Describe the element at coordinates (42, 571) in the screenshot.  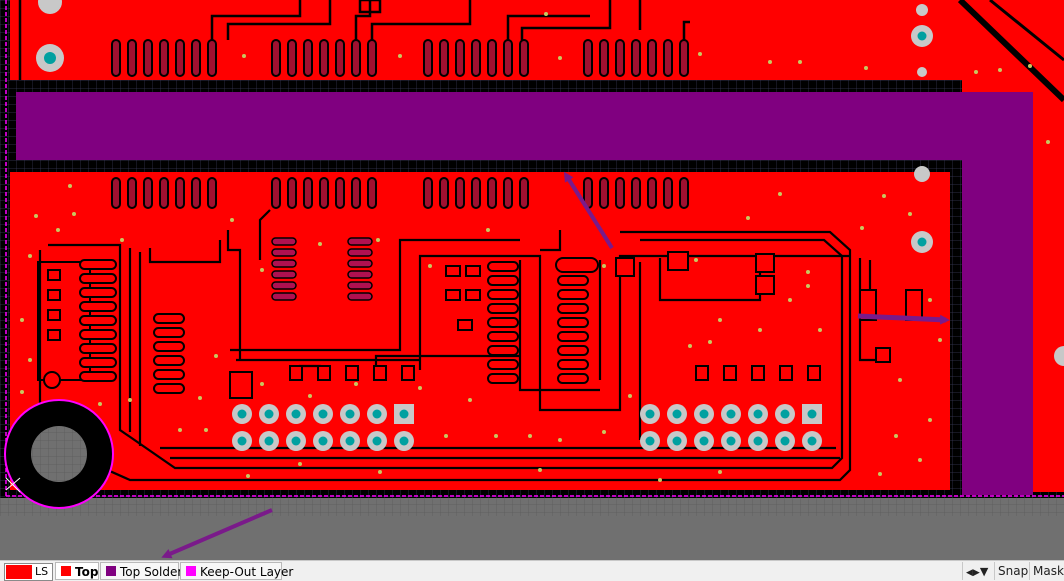
I see `current-layer-short-label: LS` at that location.